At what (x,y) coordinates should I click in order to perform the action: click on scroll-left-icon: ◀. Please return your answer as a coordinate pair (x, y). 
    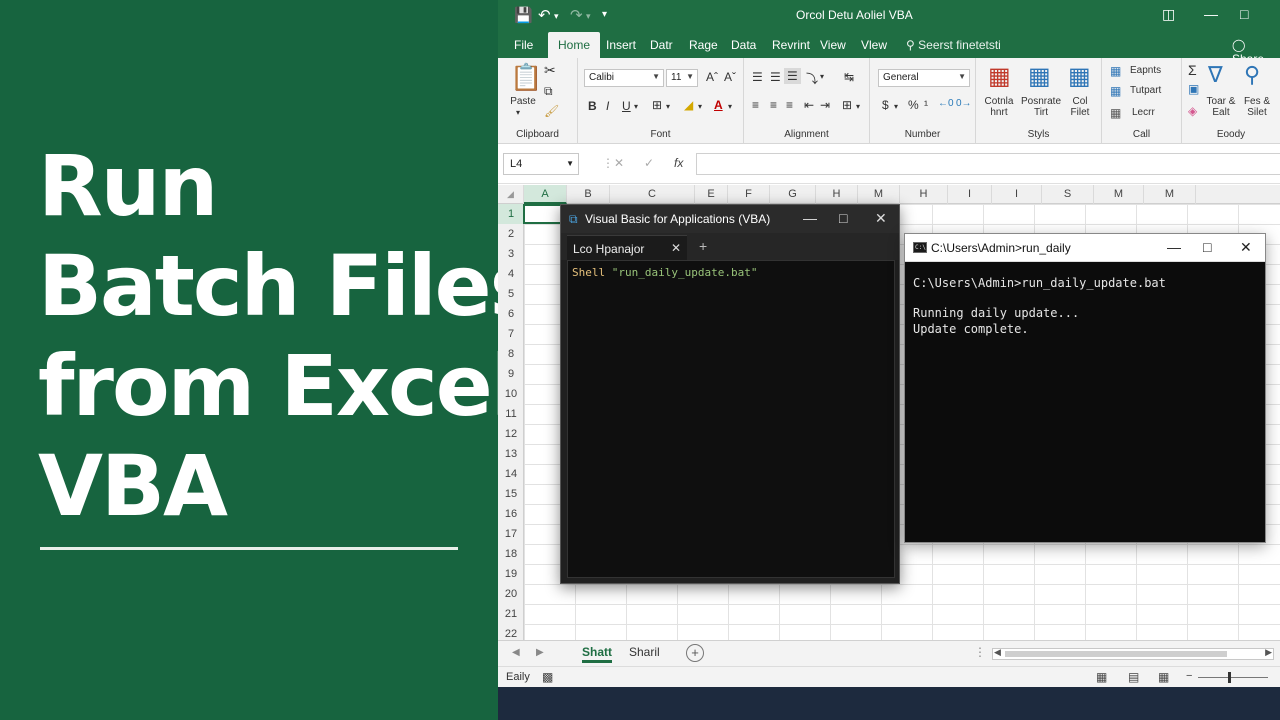
    Looking at the image, I should click on (997, 652).